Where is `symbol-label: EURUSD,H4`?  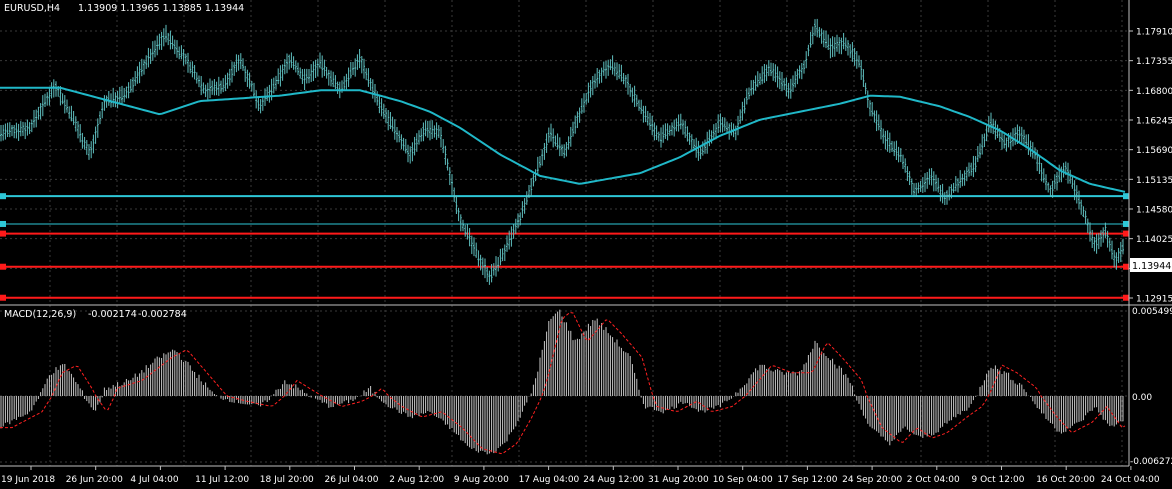 symbol-label: EURUSD,H4 is located at coordinates (32, 8).